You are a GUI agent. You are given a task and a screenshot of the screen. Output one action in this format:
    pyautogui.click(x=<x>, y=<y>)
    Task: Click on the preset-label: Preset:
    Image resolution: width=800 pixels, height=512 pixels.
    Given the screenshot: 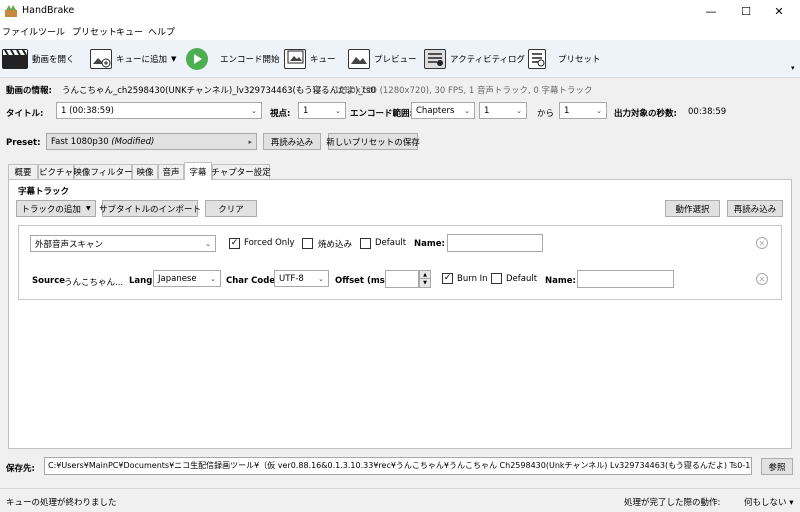 What is the action you would take?
    pyautogui.click(x=23, y=143)
    